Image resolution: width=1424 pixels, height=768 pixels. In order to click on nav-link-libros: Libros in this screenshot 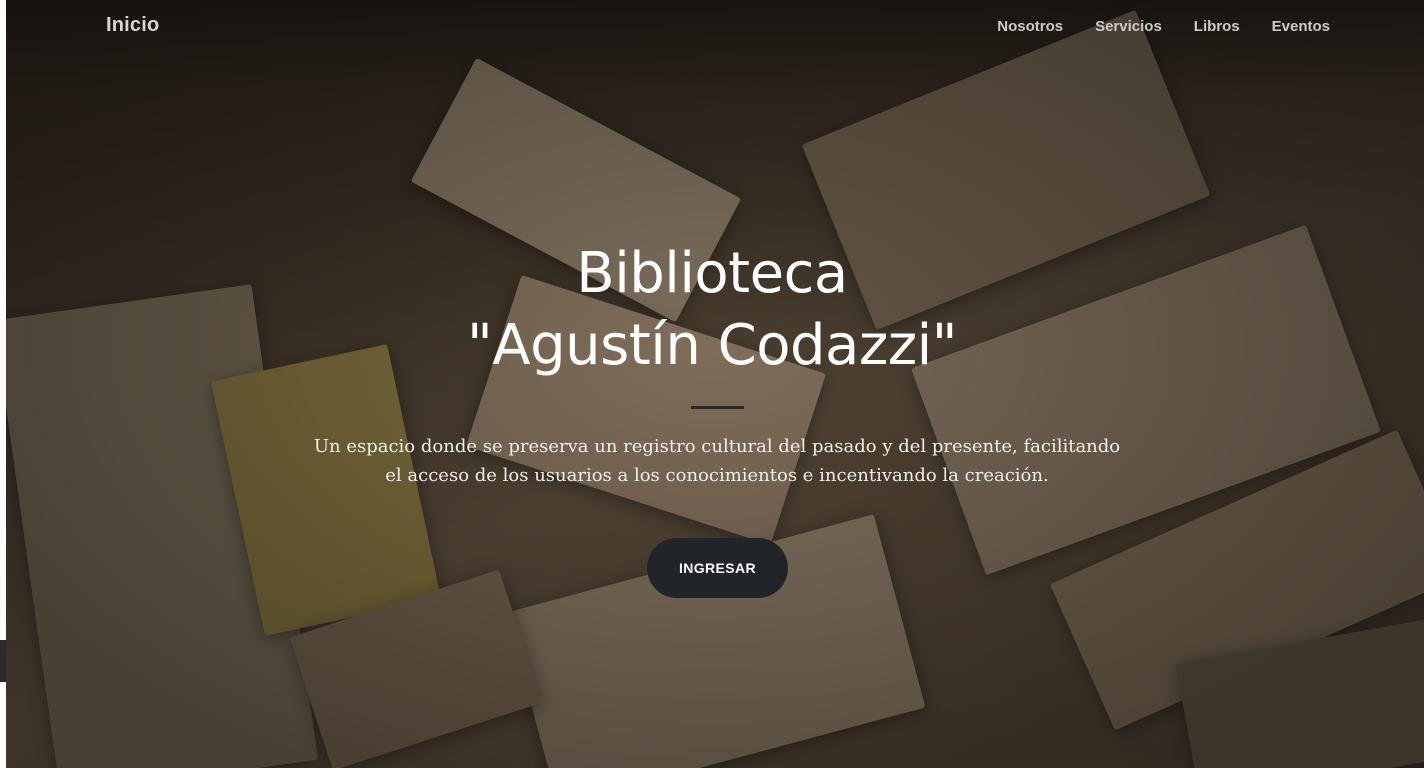, I will do `click(1217, 26)`.